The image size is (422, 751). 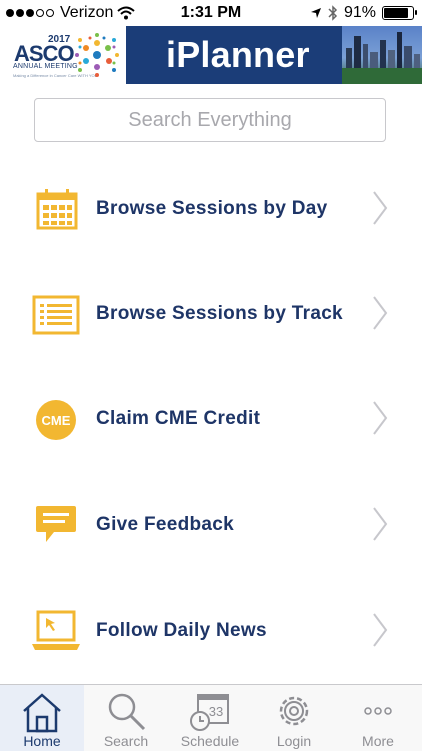 I want to click on tab-home: Home, so click(x=42, y=718).